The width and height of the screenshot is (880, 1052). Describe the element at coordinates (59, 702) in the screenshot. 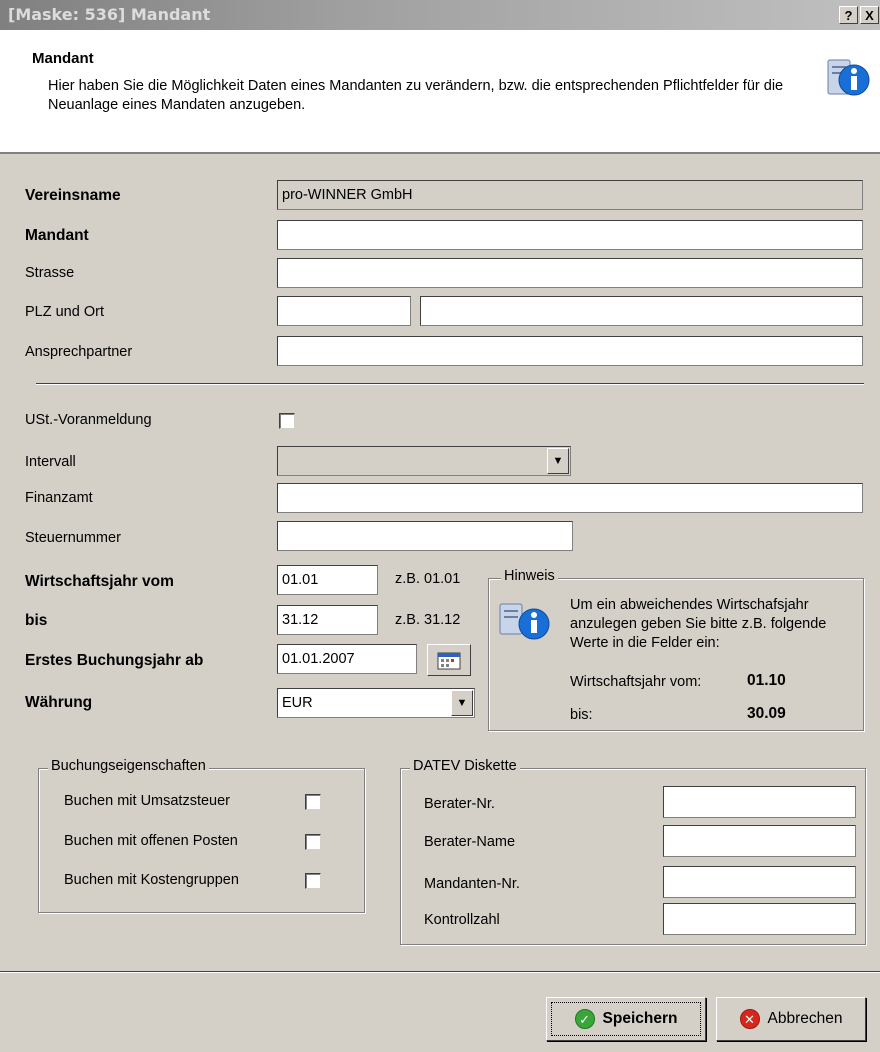

I see `waehrung-label: Währung` at that location.